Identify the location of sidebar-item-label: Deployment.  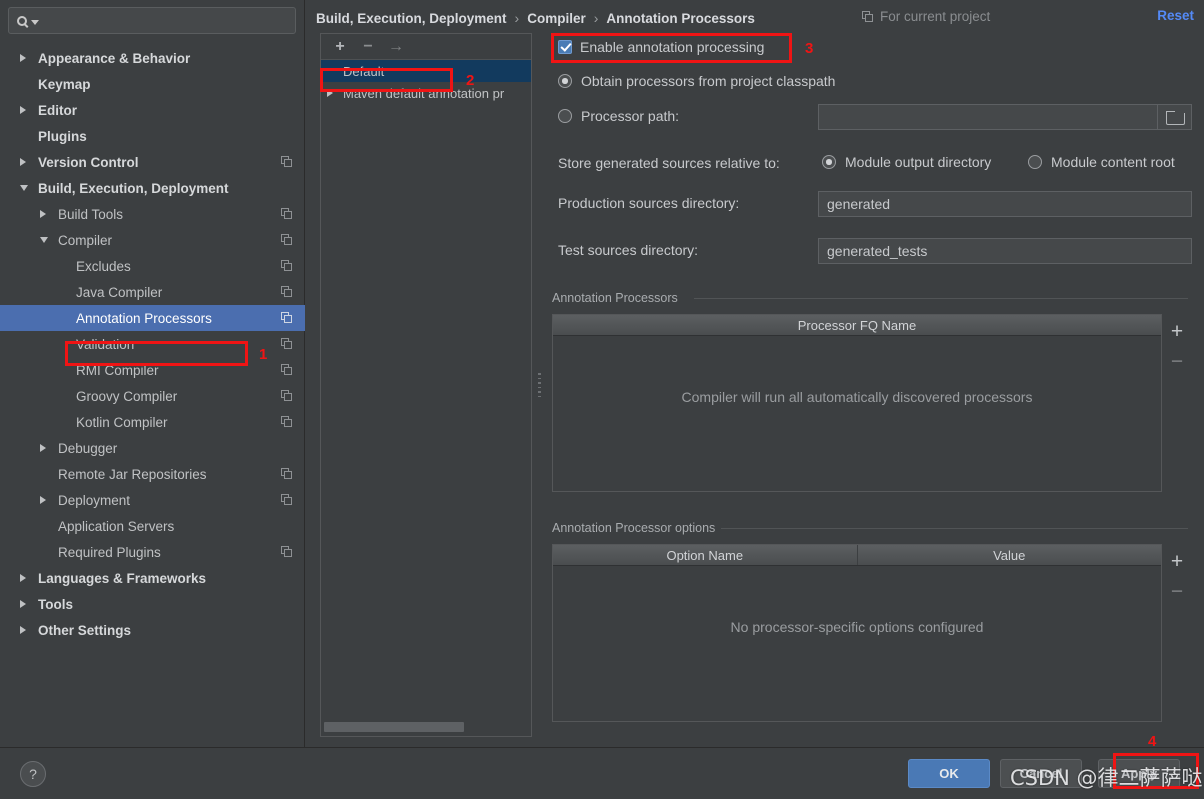
(94, 500).